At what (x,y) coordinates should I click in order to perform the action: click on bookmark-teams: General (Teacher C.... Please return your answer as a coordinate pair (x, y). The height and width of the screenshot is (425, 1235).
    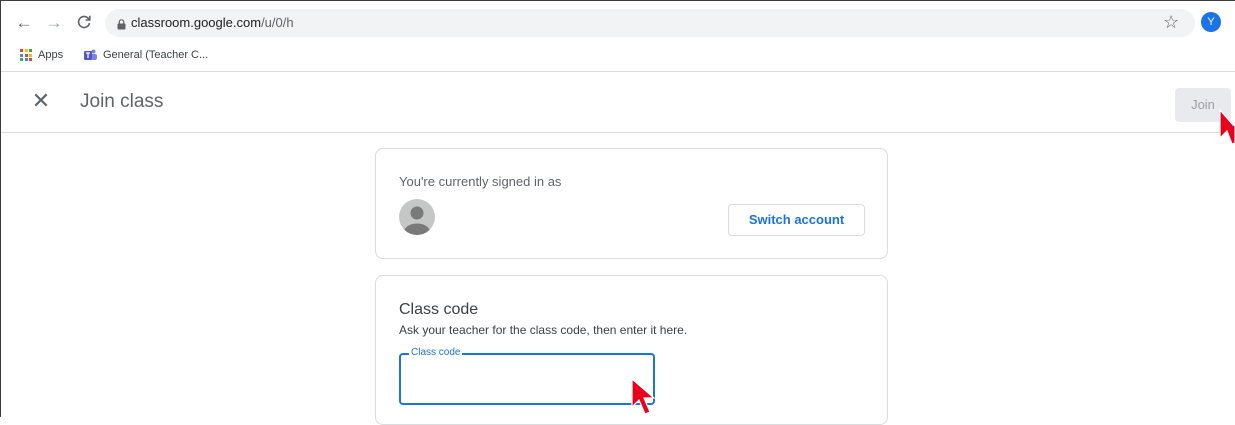
    Looking at the image, I should click on (145, 55).